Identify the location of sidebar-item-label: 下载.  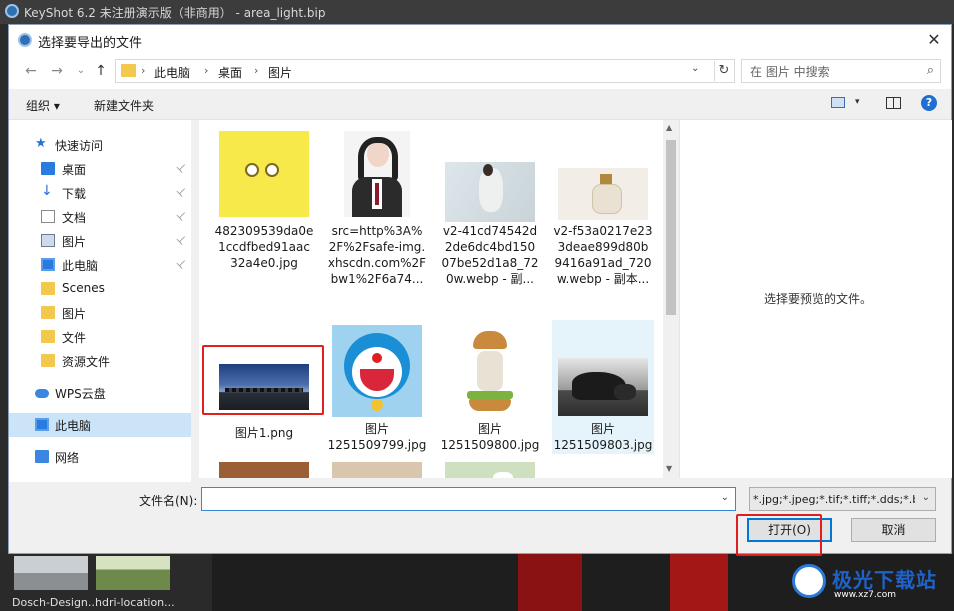
(74, 194).